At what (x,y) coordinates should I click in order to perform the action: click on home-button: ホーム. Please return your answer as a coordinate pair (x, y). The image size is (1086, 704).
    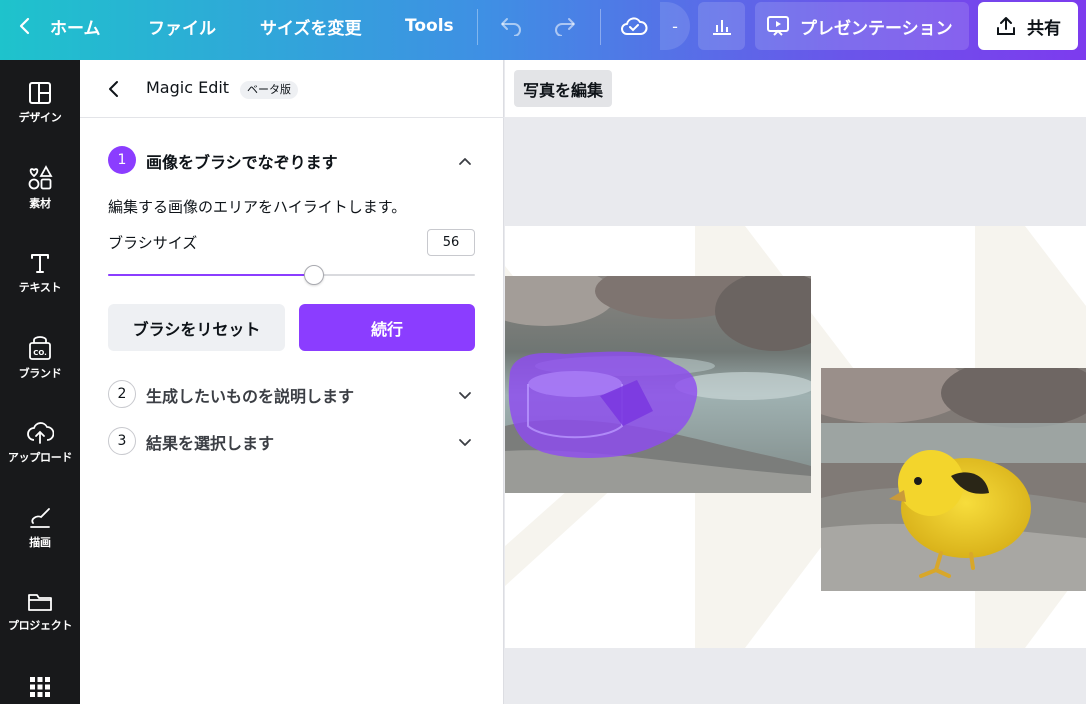
    Looking at the image, I should click on (59, 26).